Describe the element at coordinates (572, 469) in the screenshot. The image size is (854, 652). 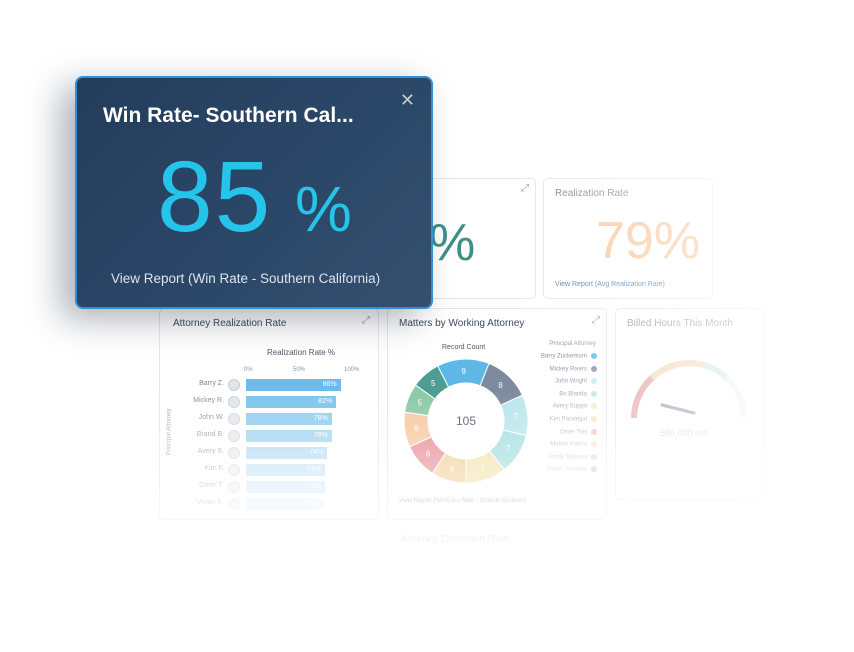
I see `legend-item: Adam Stackley` at that location.